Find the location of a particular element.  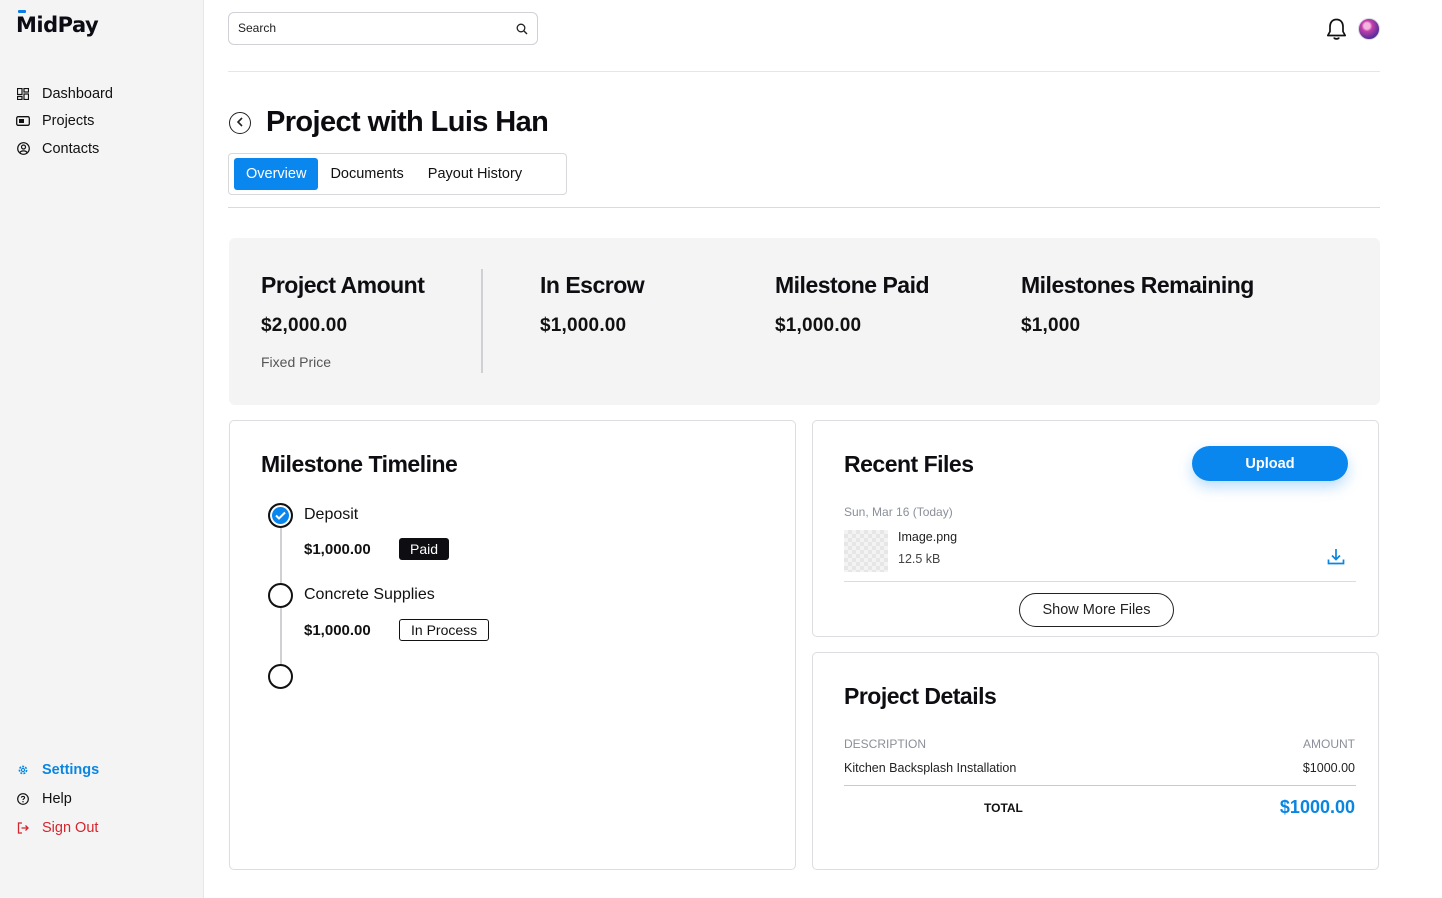

sidebar-item-settings: Settings is located at coordinates (57, 769).